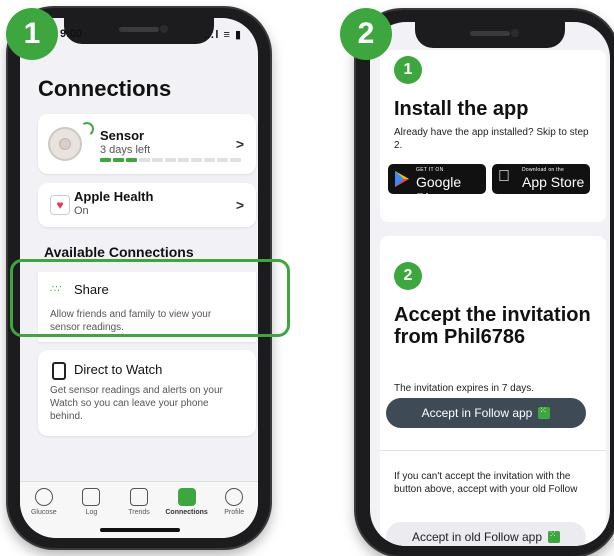 This screenshot has height=556, width=614. What do you see at coordinates (114, 196) in the screenshot?
I see `apple-health-title: Apple Health` at bounding box center [114, 196].